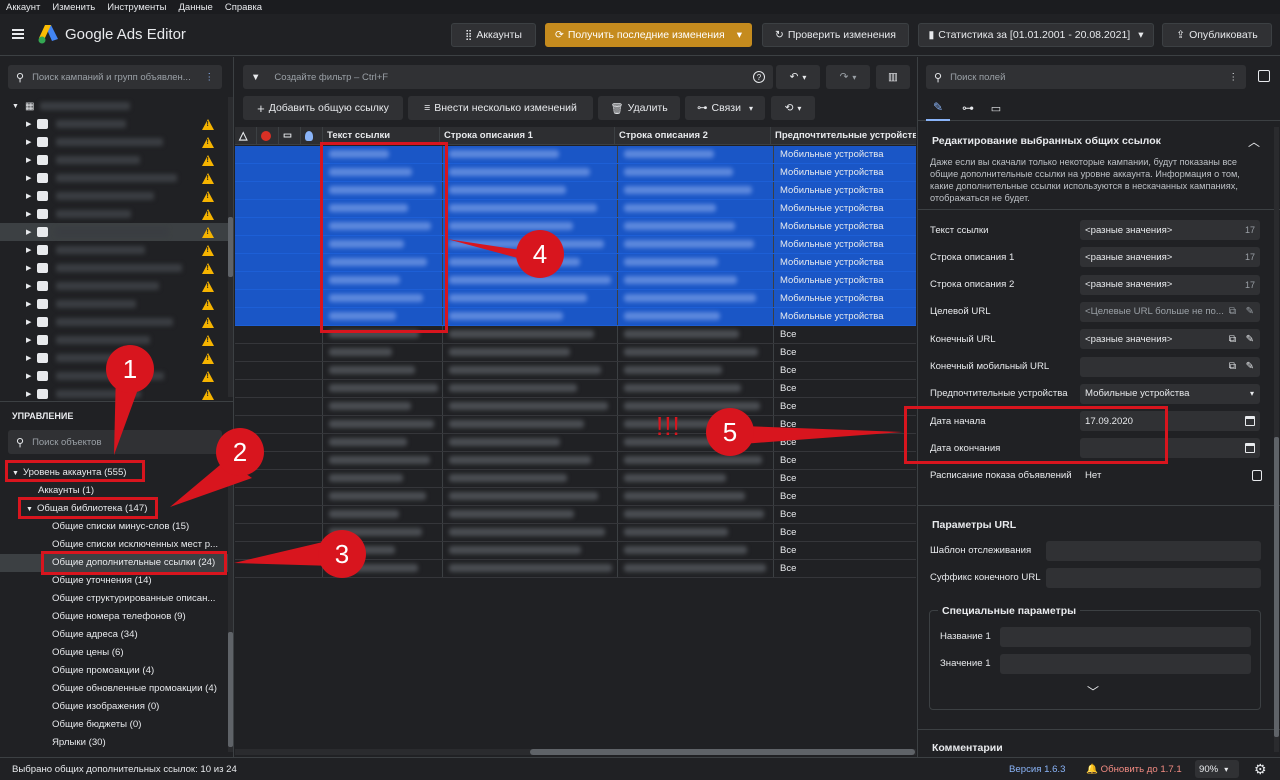 This screenshot has height=780, width=1280. I want to click on publish-button: ⇪ Опубликовать, so click(1217, 35).